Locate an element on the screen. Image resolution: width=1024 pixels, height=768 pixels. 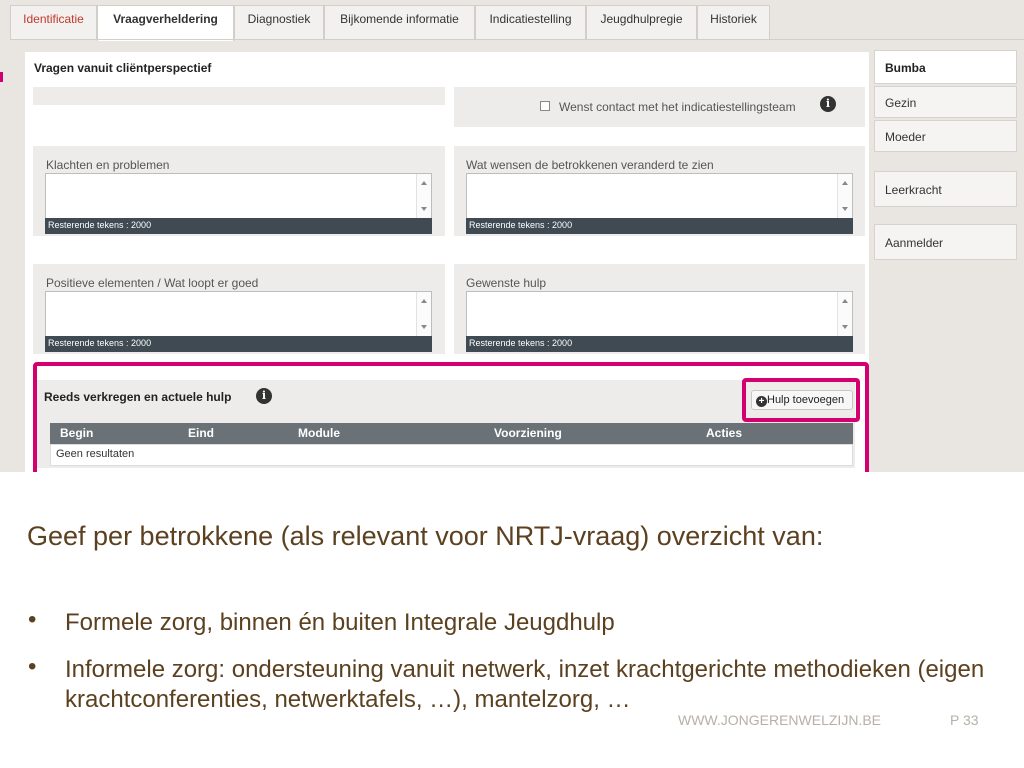
contact-checkbox is located at coordinates (545, 106).